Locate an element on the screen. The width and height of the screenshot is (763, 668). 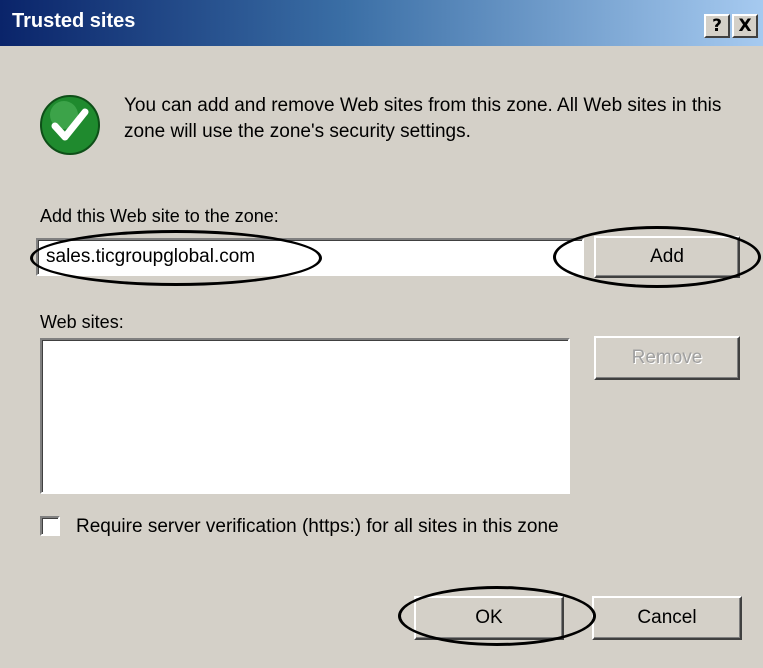
add-site-label: Add this Web site to the zone: is located at coordinates (159, 216).